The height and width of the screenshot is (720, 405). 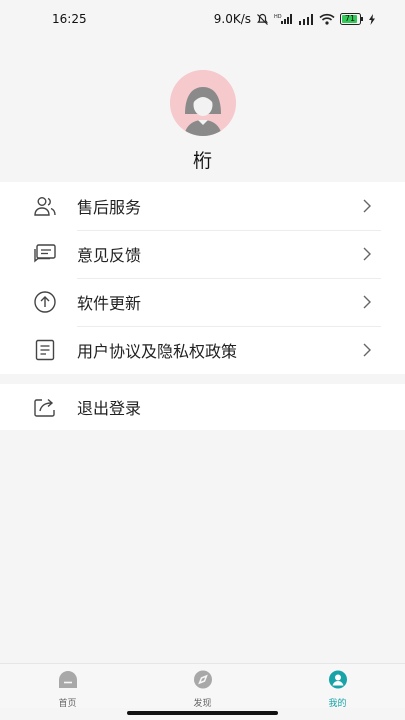 I want to click on signal-icon, so click(x=306, y=19).